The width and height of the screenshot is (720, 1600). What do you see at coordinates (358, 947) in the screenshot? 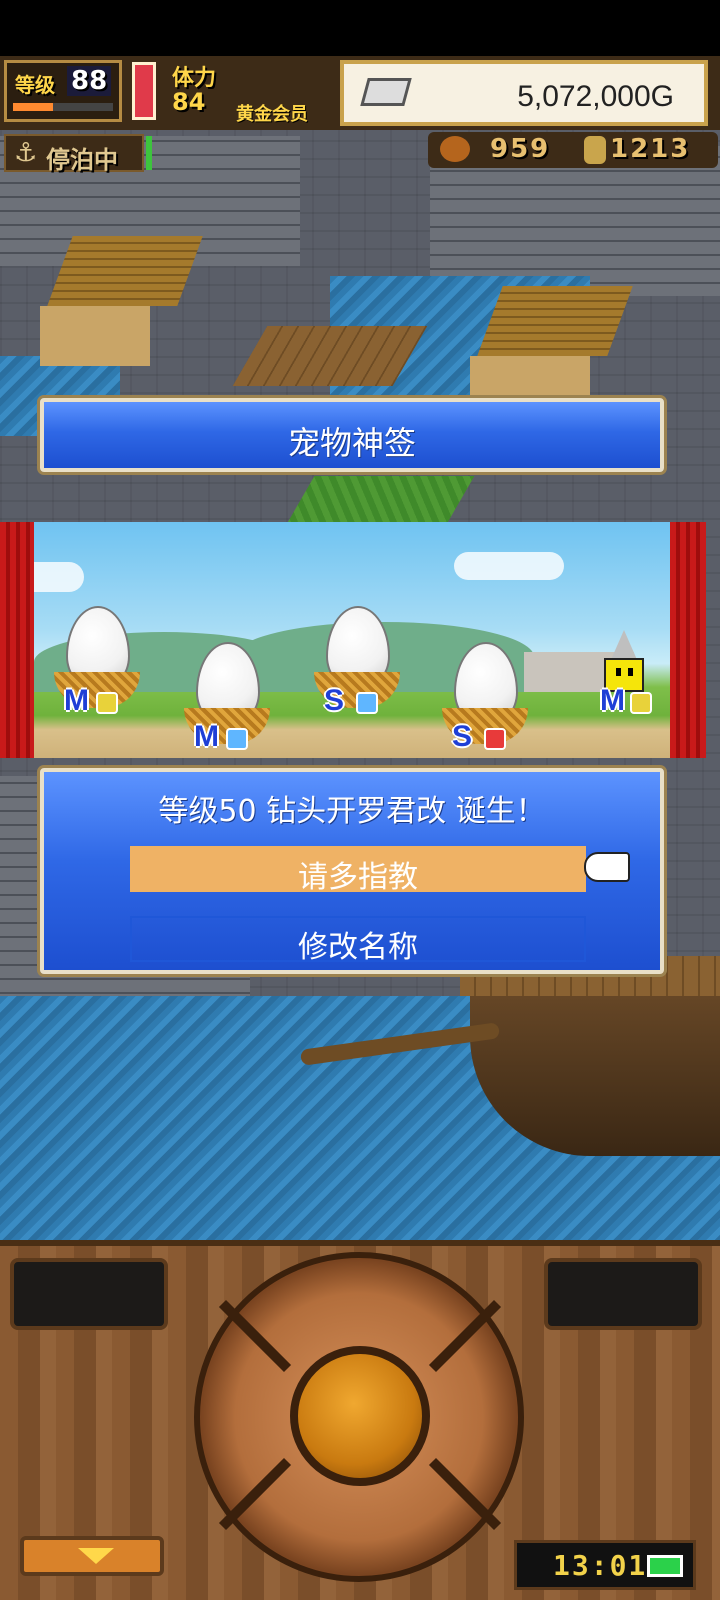
I see `rename-button-label: 修改名称` at bounding box center [358, 947].